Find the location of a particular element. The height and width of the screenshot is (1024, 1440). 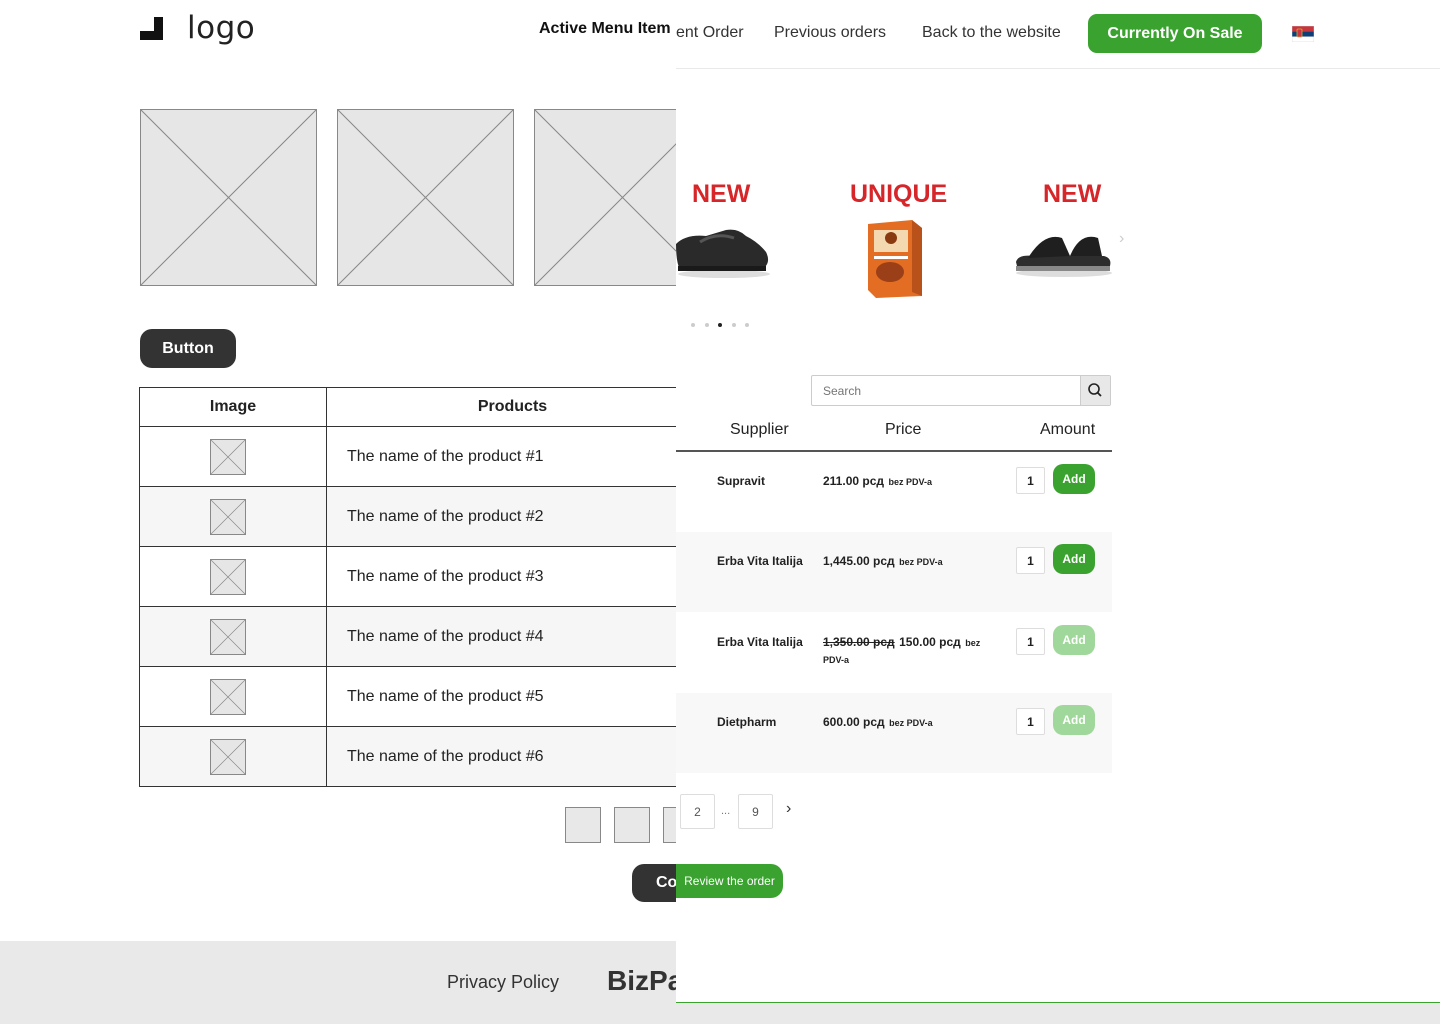

search-input is located at coordinates (947, 390).